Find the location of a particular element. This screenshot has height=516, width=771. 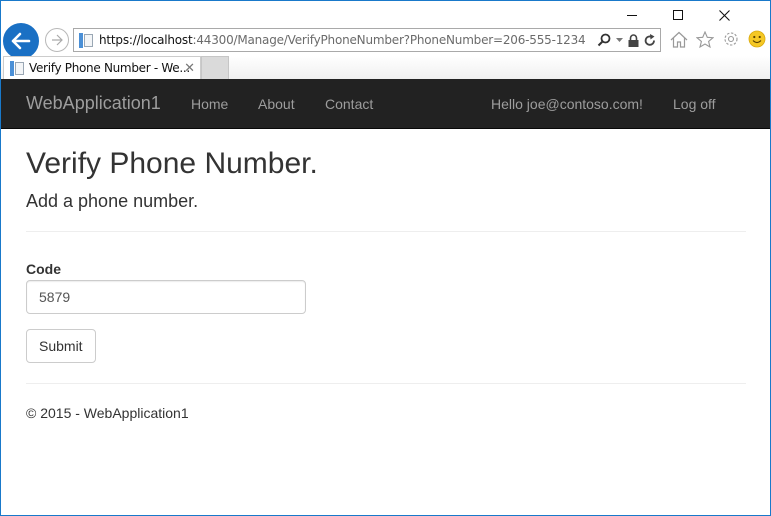

submit-button: Submit is located at coordinates (61, 346).